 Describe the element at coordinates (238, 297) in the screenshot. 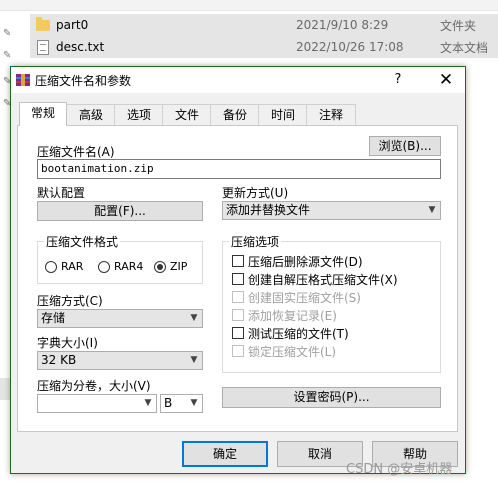

I see `solid-checkbox` at that location.